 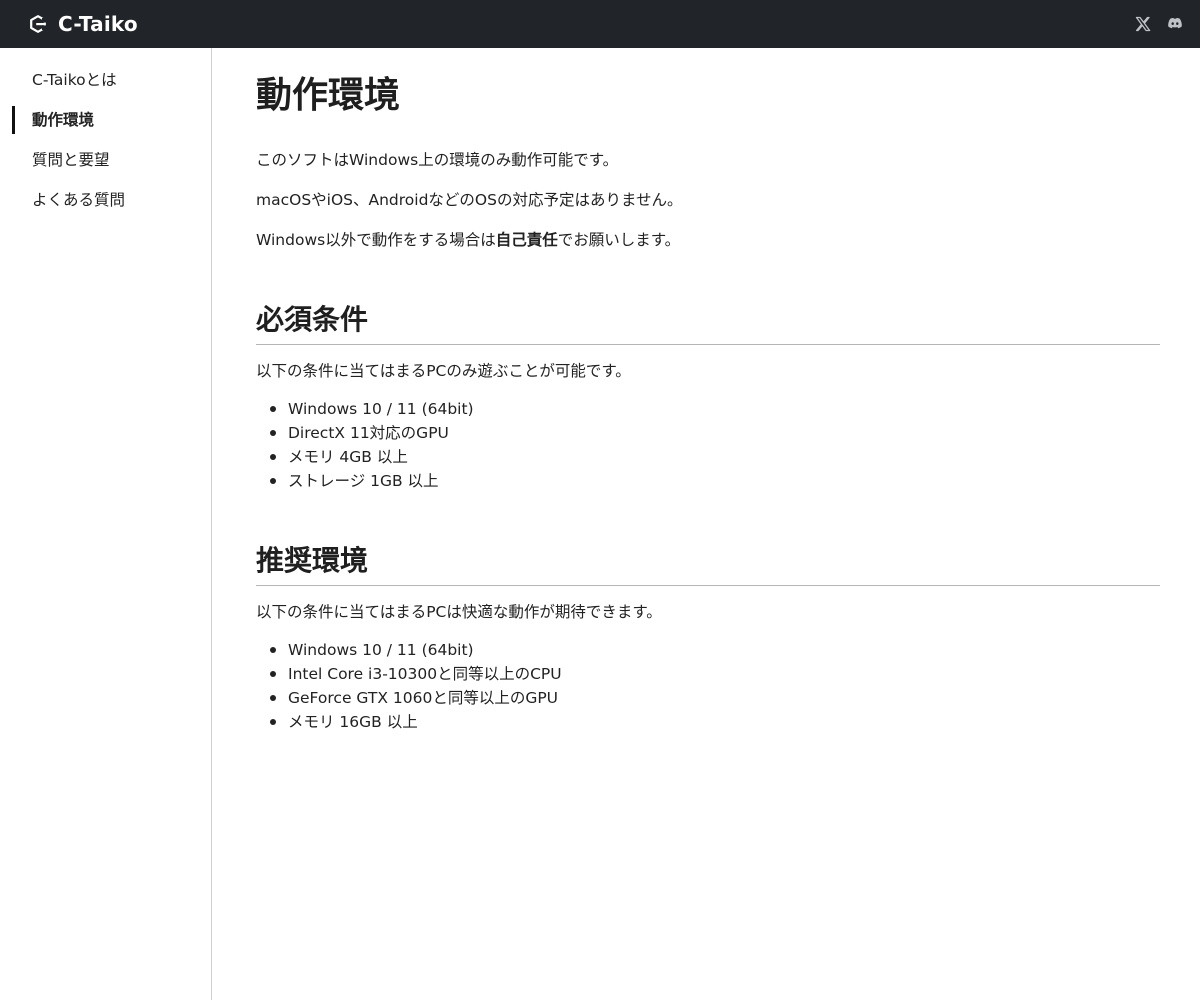 I want to click on sidebar-item-requirements: 動作環境, so click(x=105, y=126).